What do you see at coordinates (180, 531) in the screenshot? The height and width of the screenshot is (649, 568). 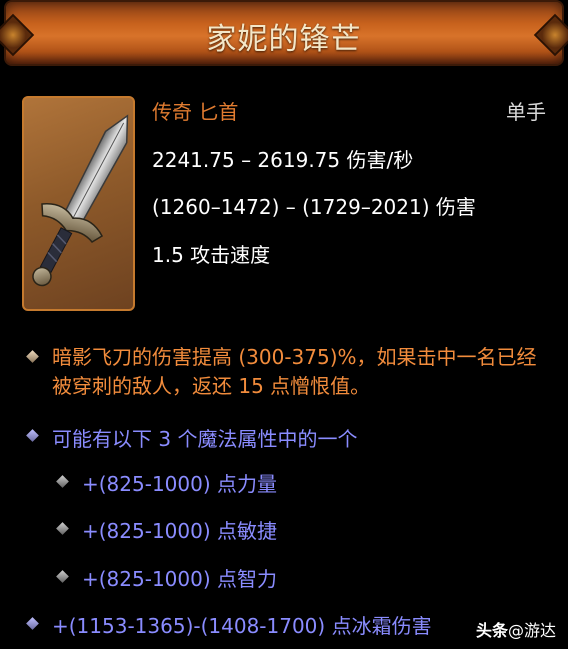 I see `random-affix-dexterity: +(825-1000) 点敏捷` at bounding box center [180, 531].